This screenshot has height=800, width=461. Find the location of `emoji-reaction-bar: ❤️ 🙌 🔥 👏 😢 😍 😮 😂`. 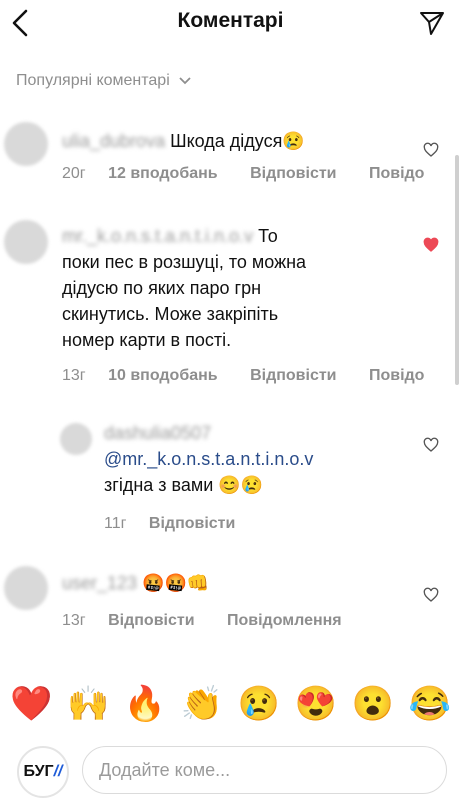

emoji-reaction-bar: ❤️ 🙌 🔥 👏 😢 😍 😮 😂 is located at coordinates (230, 704).